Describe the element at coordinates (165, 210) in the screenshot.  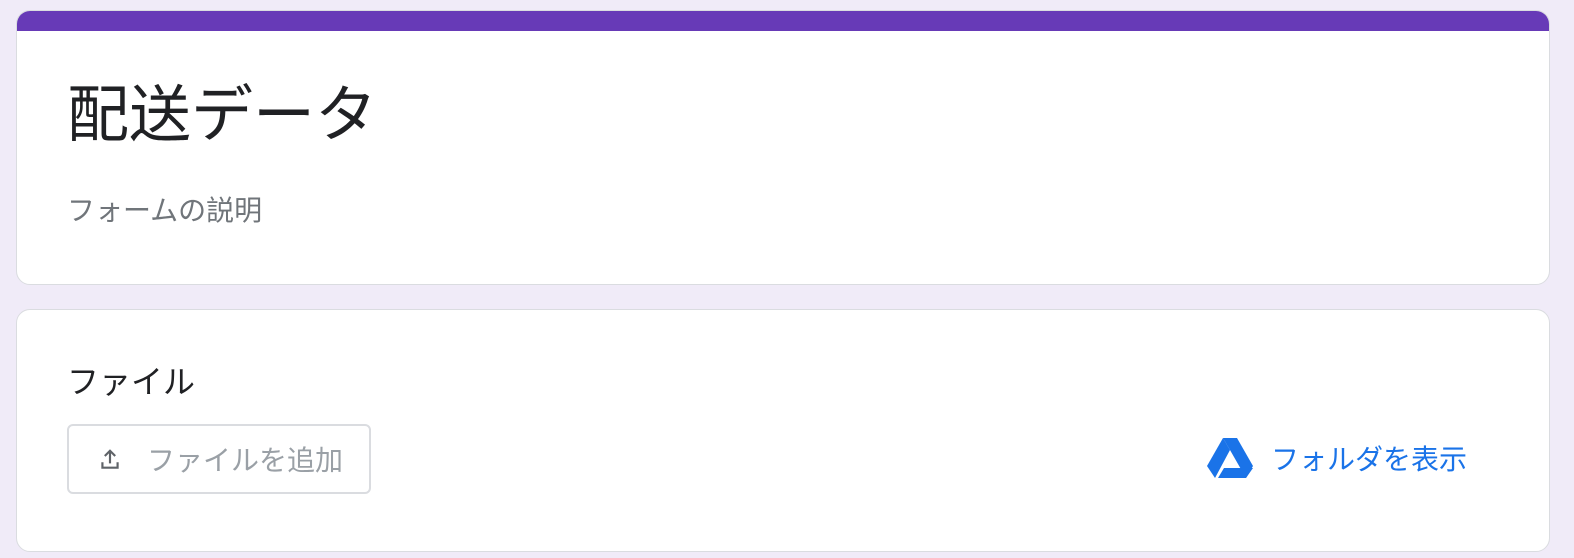
I see `form-description: フォームの説明` at that location.